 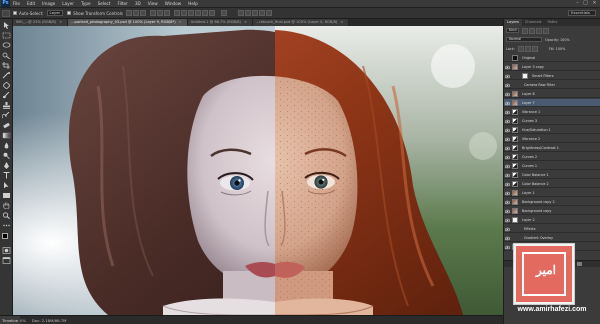 I want to click on document-tab: Untitled-1 @ 66.7% (RGB/8) ×, so click(x=220, y=22).